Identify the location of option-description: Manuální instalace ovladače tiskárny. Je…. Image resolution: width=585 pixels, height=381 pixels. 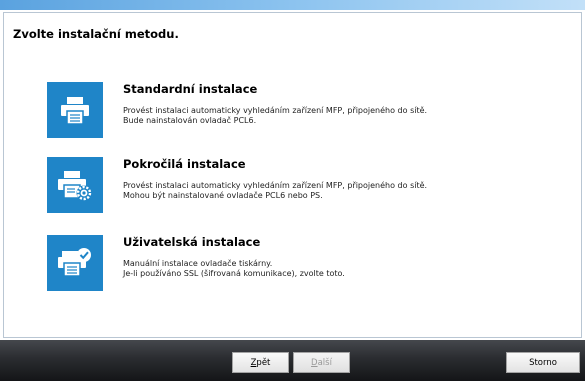
(234, 268).